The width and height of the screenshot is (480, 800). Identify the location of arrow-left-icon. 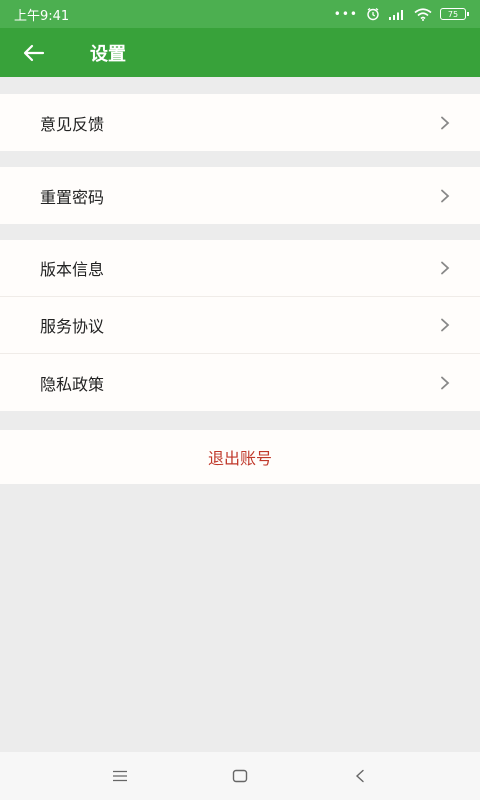
(34, 52).